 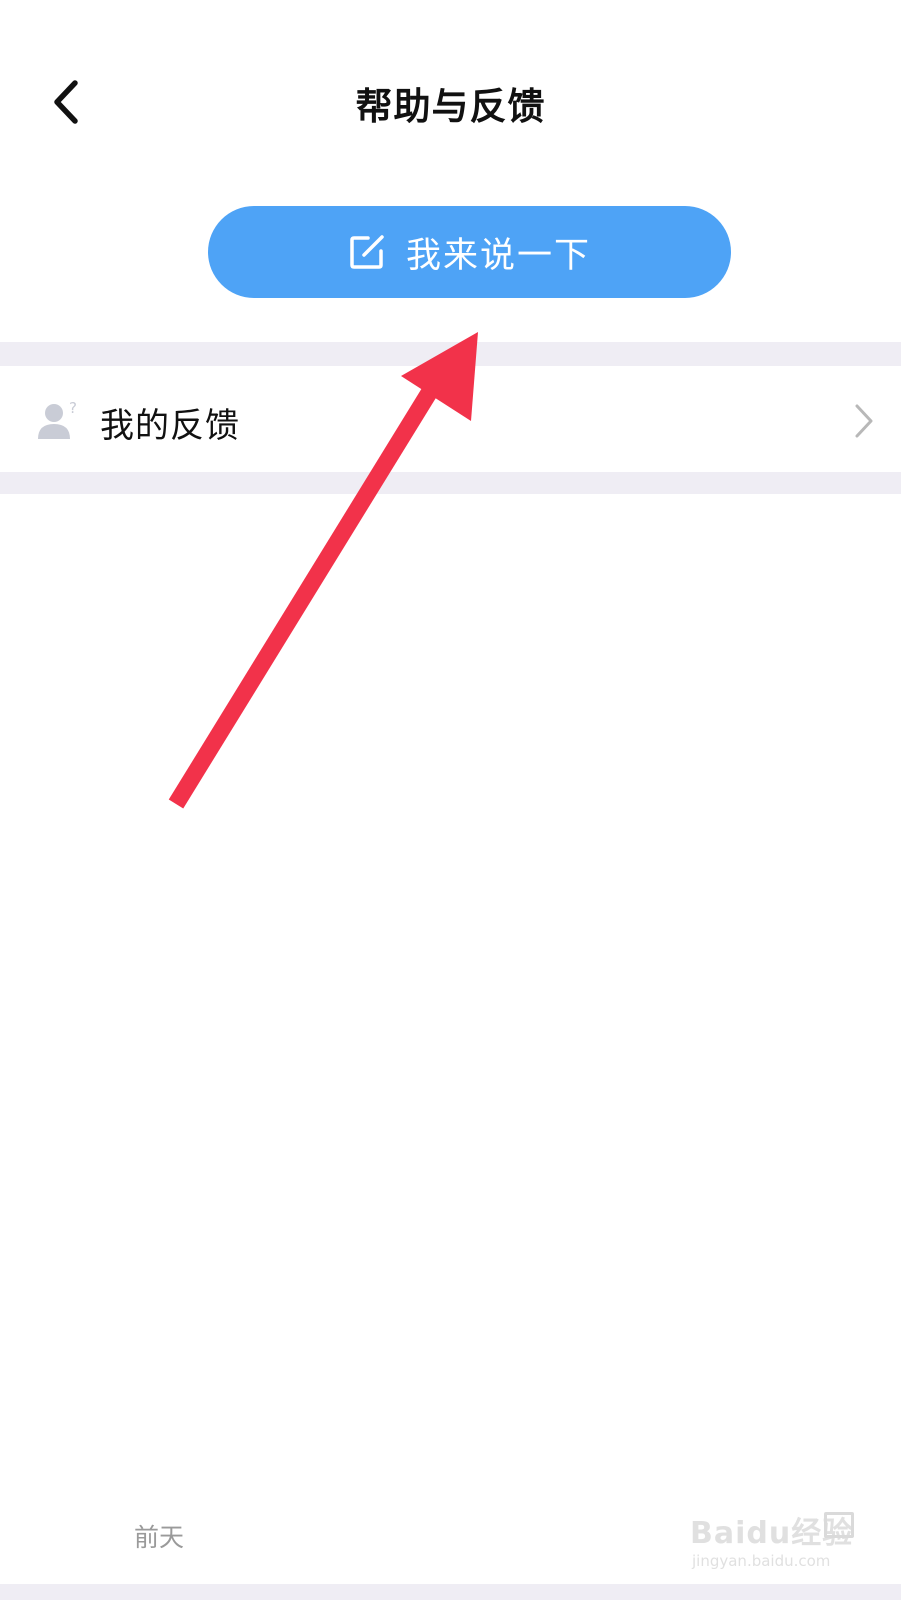 I want to click on user-question-icon: ?, so click(x=57, y=419).